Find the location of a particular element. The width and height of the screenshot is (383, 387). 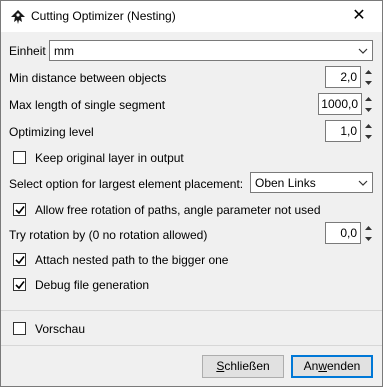

preview-label: Vorschau is located at coordinates (60, 329).